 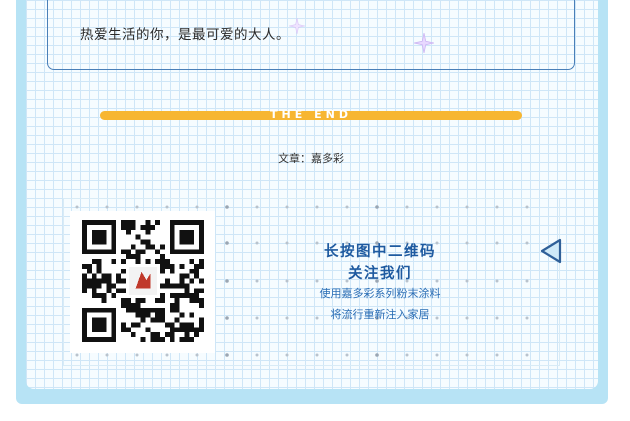 I want to click on qr-code-image, so click(x=143, y=281).